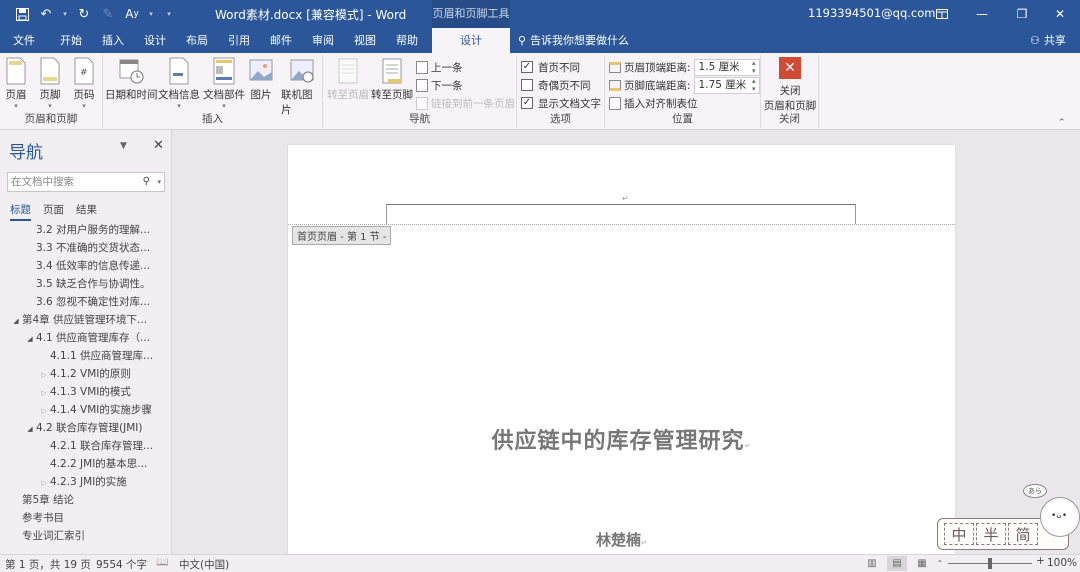  What do you see at coordinates (871, 13) in the screenshot?
I see `user-account: 1193394501@qq.com` at bounding box center [871, 13].